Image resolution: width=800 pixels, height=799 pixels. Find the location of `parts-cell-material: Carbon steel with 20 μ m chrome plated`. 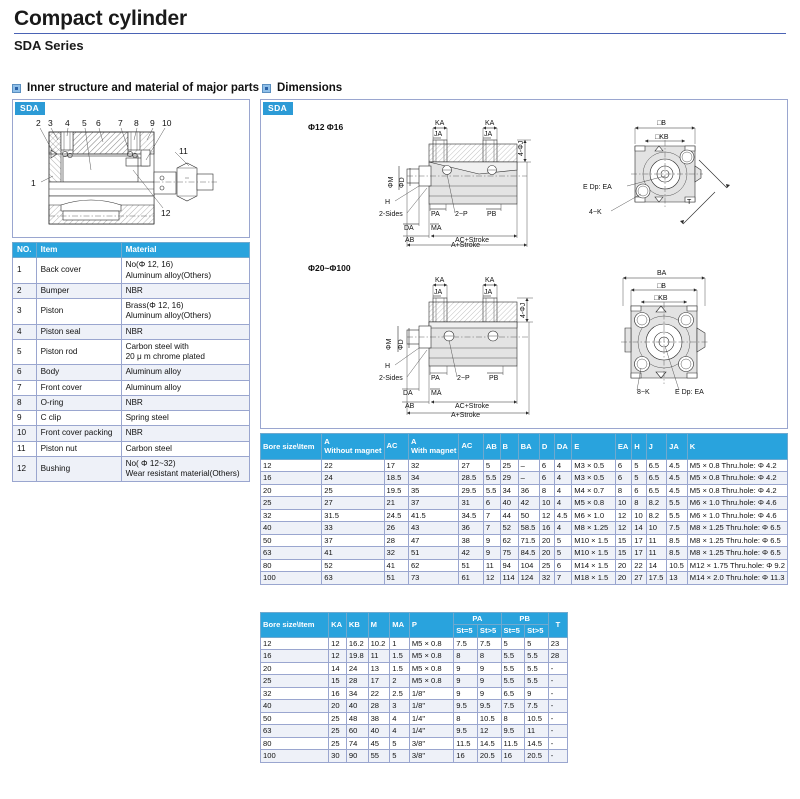

parts-cell-material: Carbon steel with 20 μ m chrome plated is located at coordinates (185, 352).